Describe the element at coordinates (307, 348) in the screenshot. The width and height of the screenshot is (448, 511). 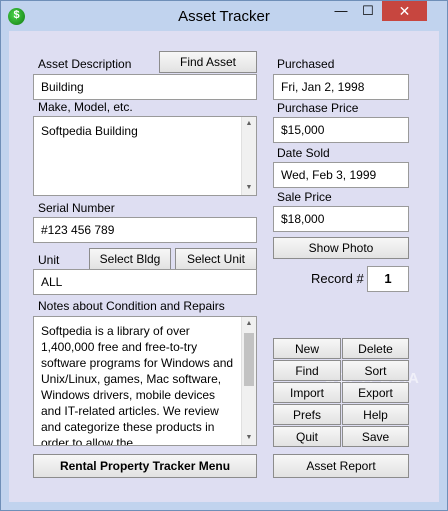
I see `new-button: New` at that location.